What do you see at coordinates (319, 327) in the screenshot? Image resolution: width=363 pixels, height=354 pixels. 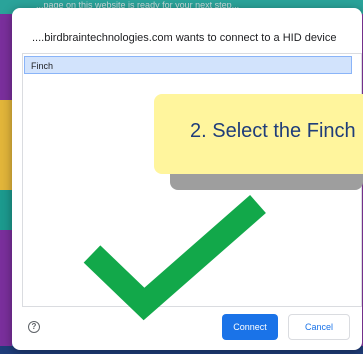 I see `cancel-button: Cancel` at bounding box center [319, 327].